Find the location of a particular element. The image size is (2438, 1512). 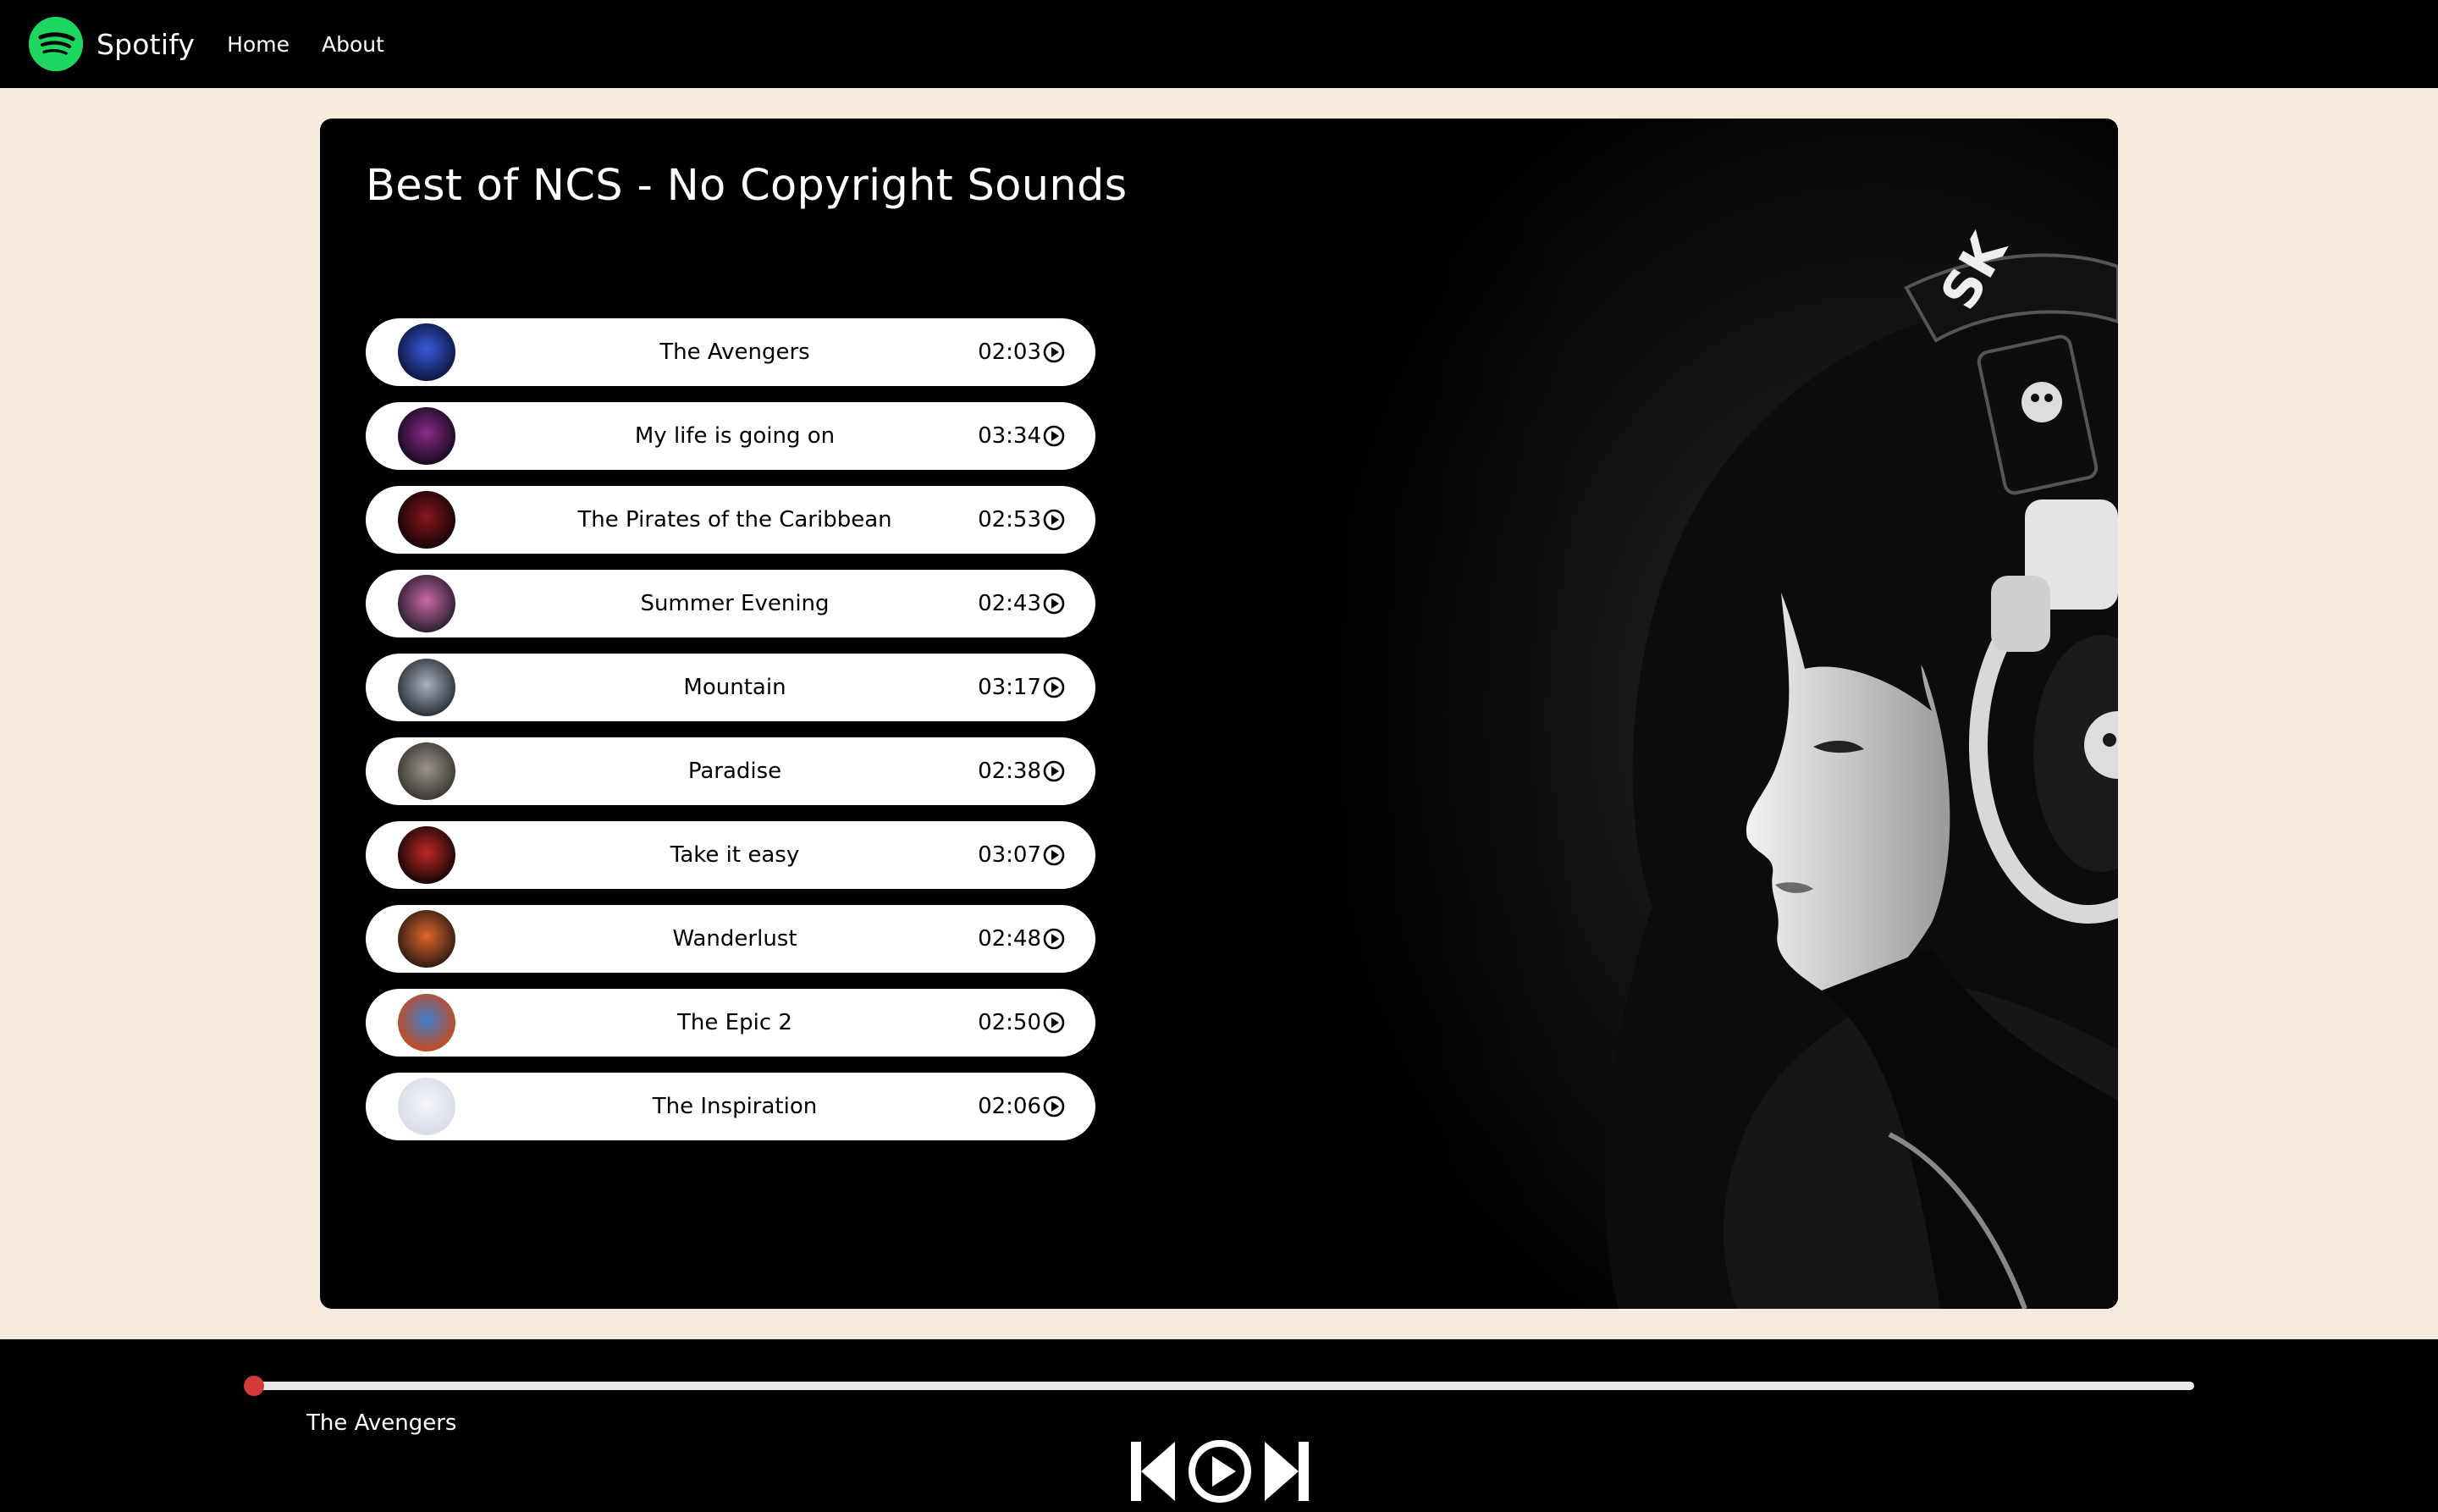

now-playing-title: The Avengers is located at coordinates (381, 1423).